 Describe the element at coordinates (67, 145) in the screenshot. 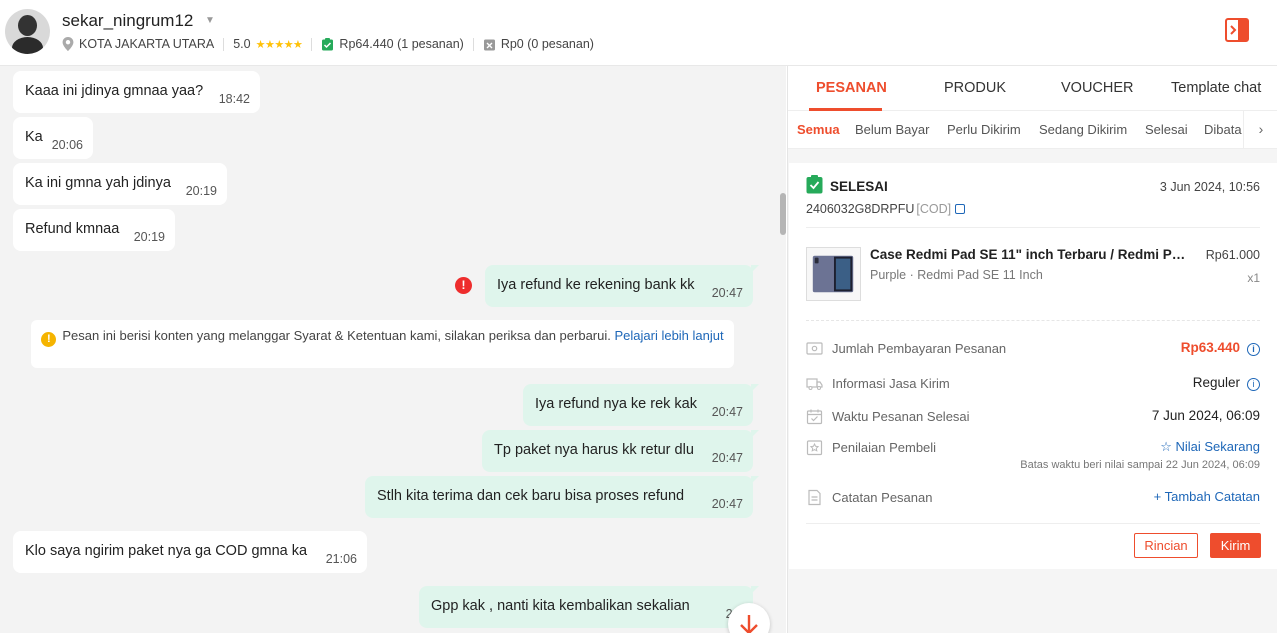

I see `message-time: 20:06` at that location.